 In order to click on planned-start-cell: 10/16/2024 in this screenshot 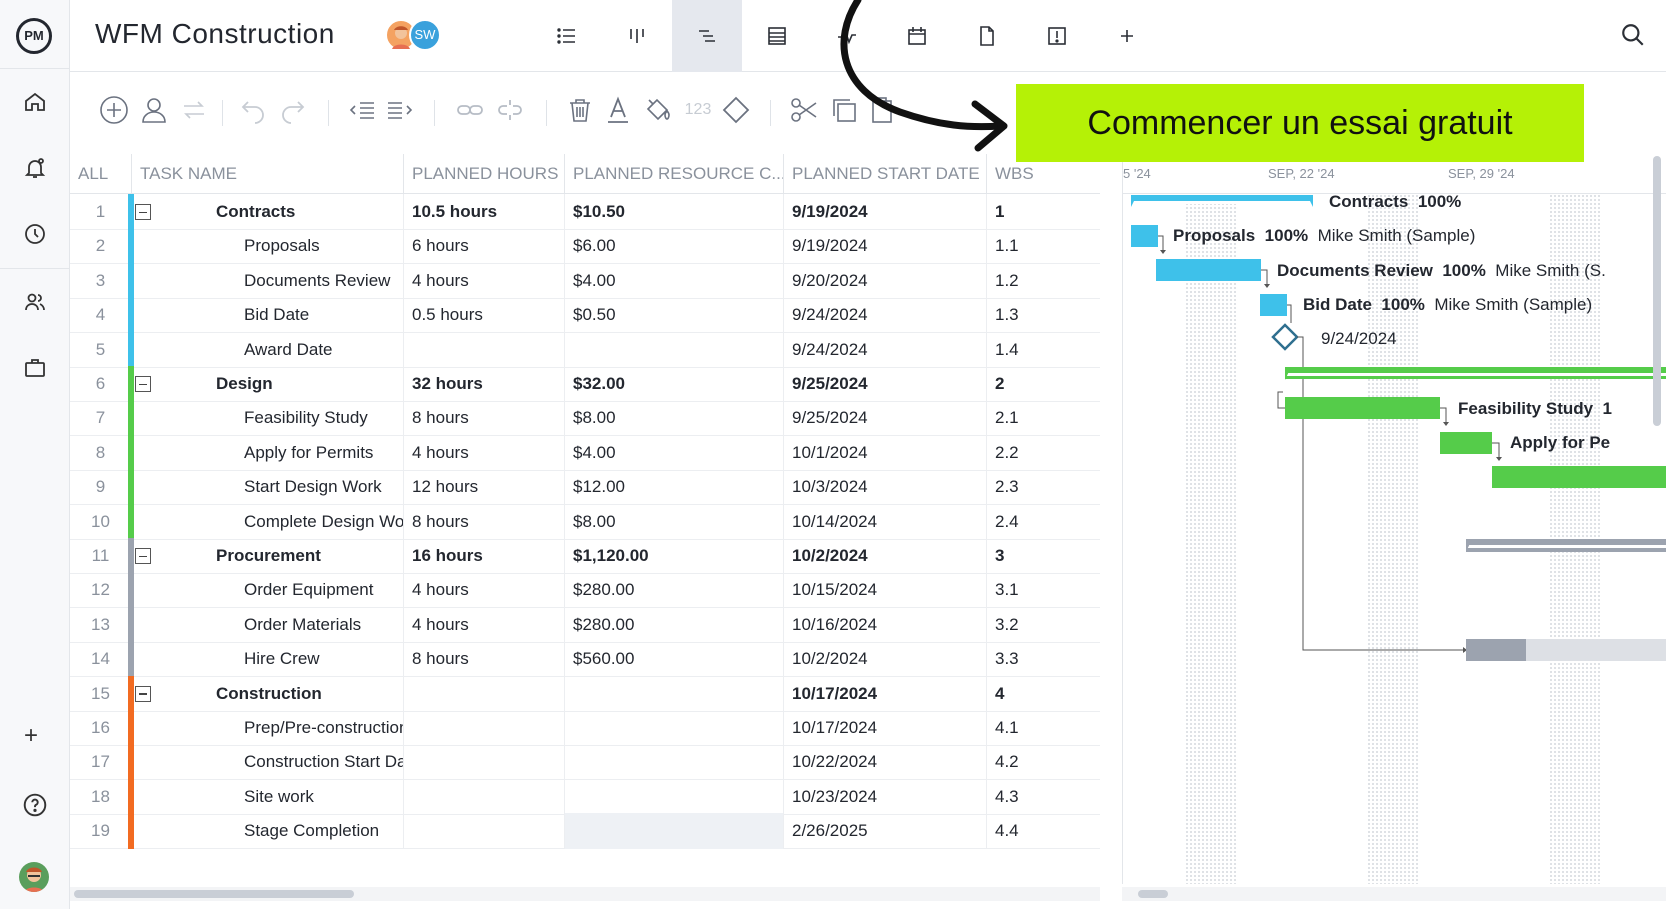, I will do `click(885, 624)`.